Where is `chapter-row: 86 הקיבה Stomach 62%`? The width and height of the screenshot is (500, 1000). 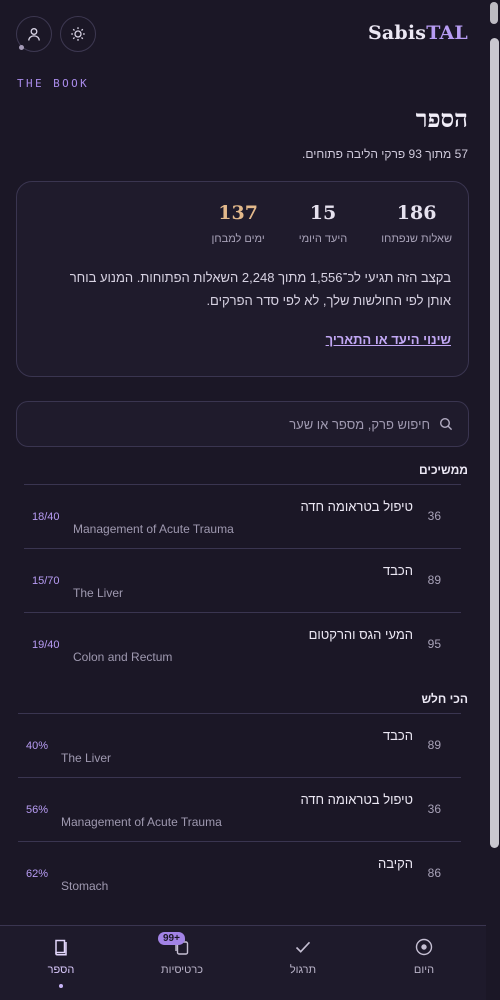
chapter-row: 86 הקיבה Stomach 62% is located at coordinates (239, 873).